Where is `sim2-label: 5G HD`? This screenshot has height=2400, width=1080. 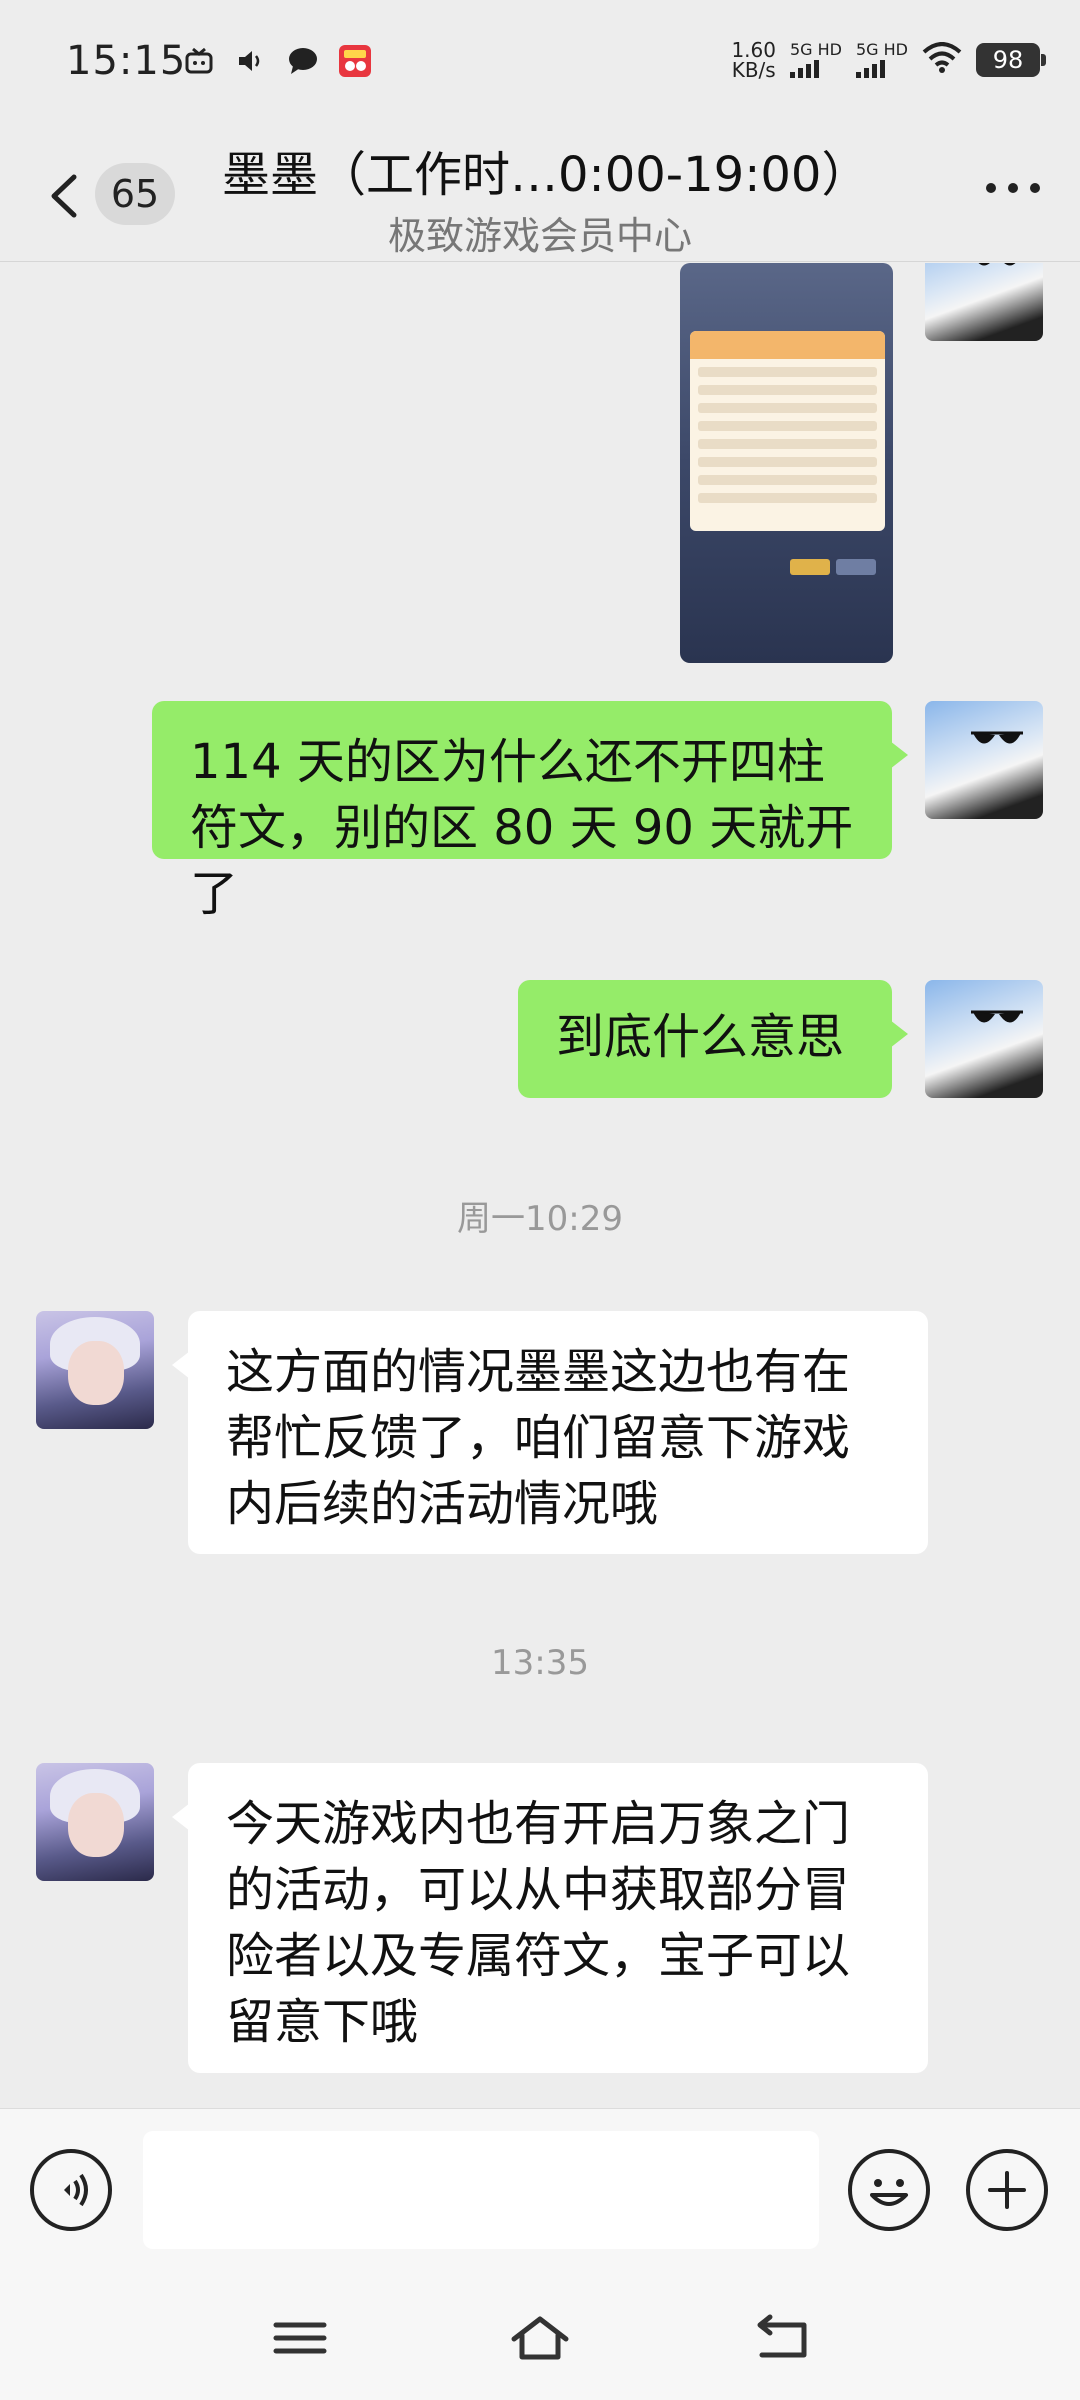 sim2-label: 5G HD is located at coordinates (881, 49).